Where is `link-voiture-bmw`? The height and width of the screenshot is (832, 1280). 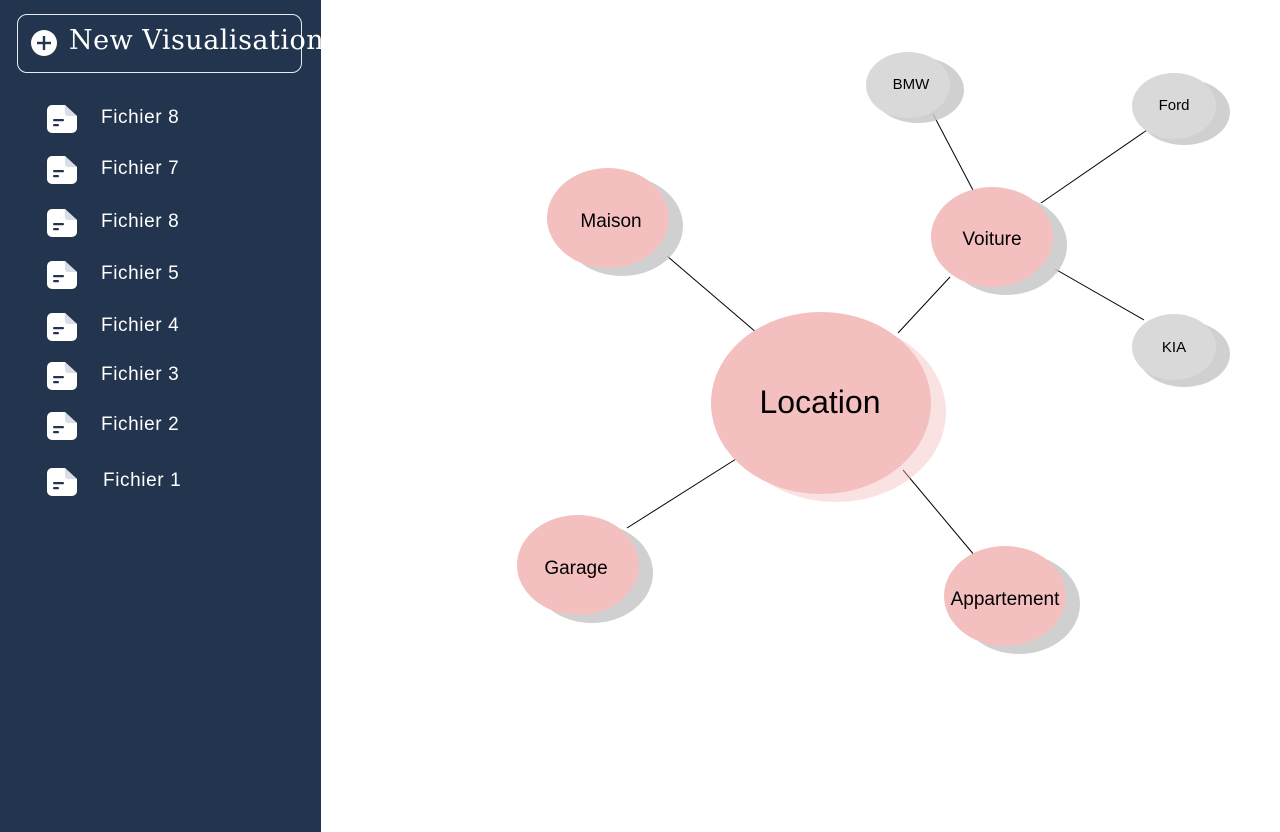
link-voiture-bmw is located at coordinates (954, 154).